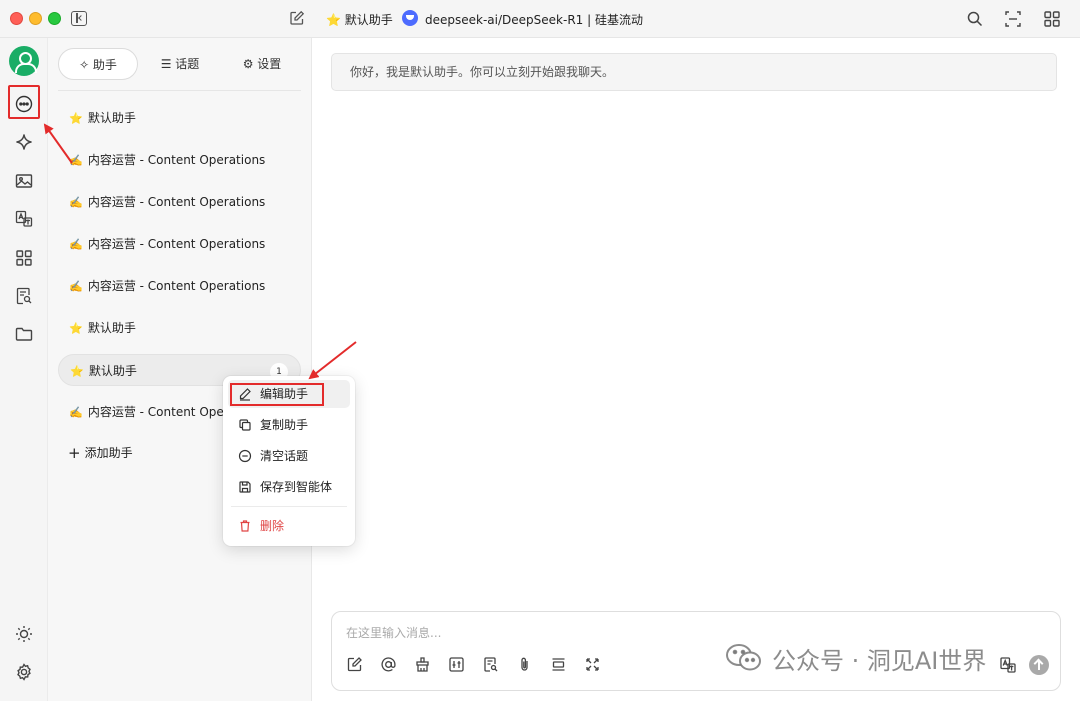  Describe the element at coordinates (879, 660) in the screenshot. I see `watermark-text: 公众号 · 洞见AI世界` at that location.